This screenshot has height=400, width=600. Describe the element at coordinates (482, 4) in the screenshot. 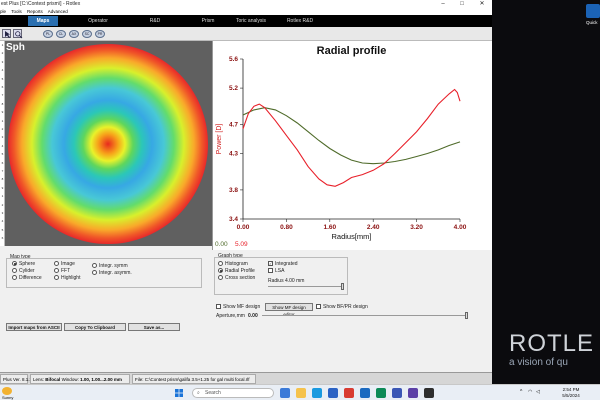

I see `close-button: ✕` at that location.